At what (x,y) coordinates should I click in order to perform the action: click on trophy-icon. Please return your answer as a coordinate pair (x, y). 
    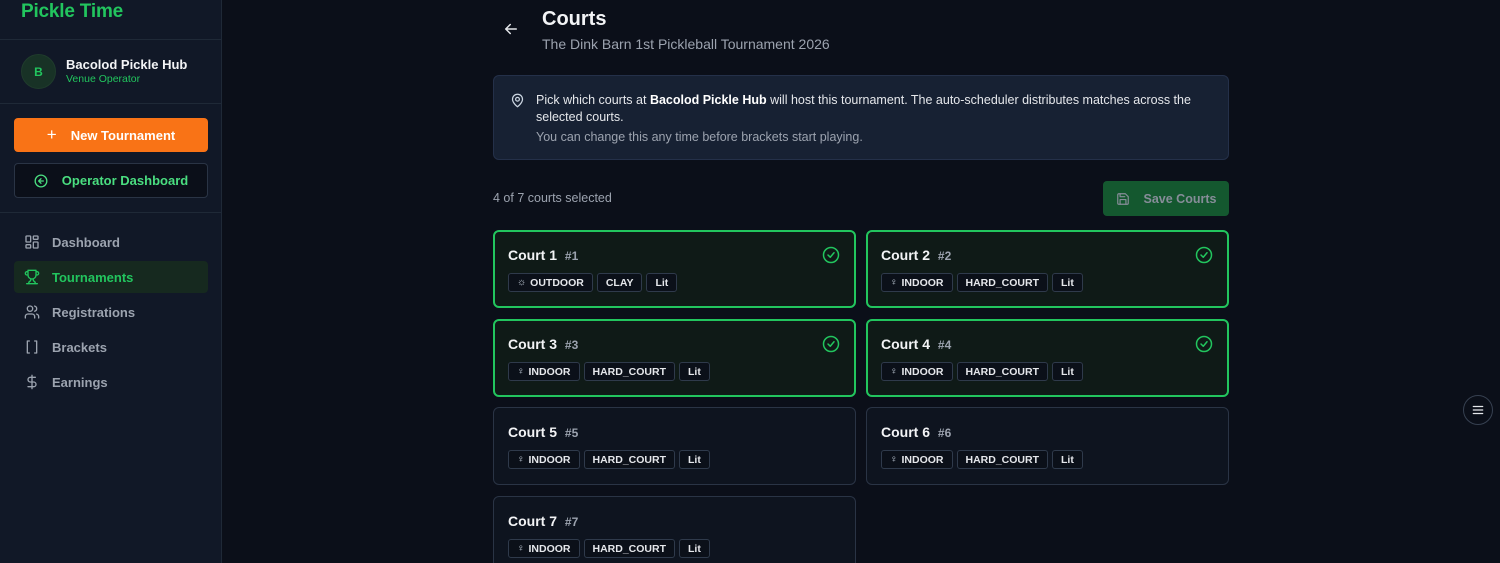
    Looking at the image, I should click on (32, 277).